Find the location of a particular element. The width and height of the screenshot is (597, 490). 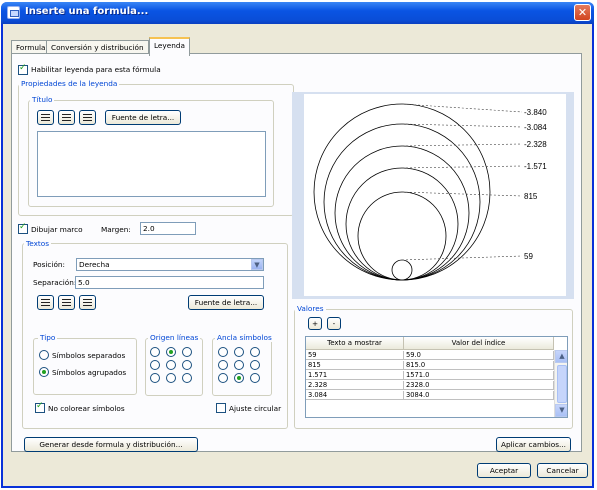

app-icon is located at coordinates (13, 12).